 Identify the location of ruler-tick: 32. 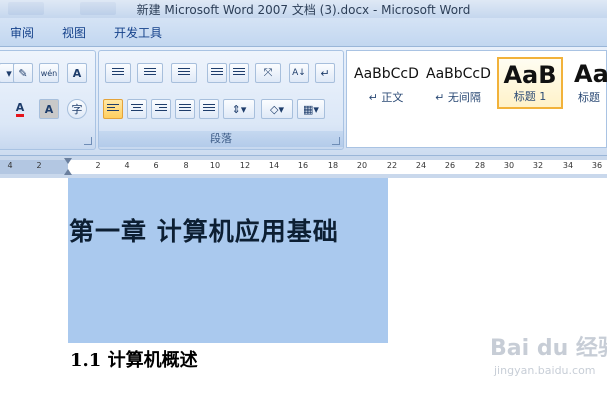
(538, 165).